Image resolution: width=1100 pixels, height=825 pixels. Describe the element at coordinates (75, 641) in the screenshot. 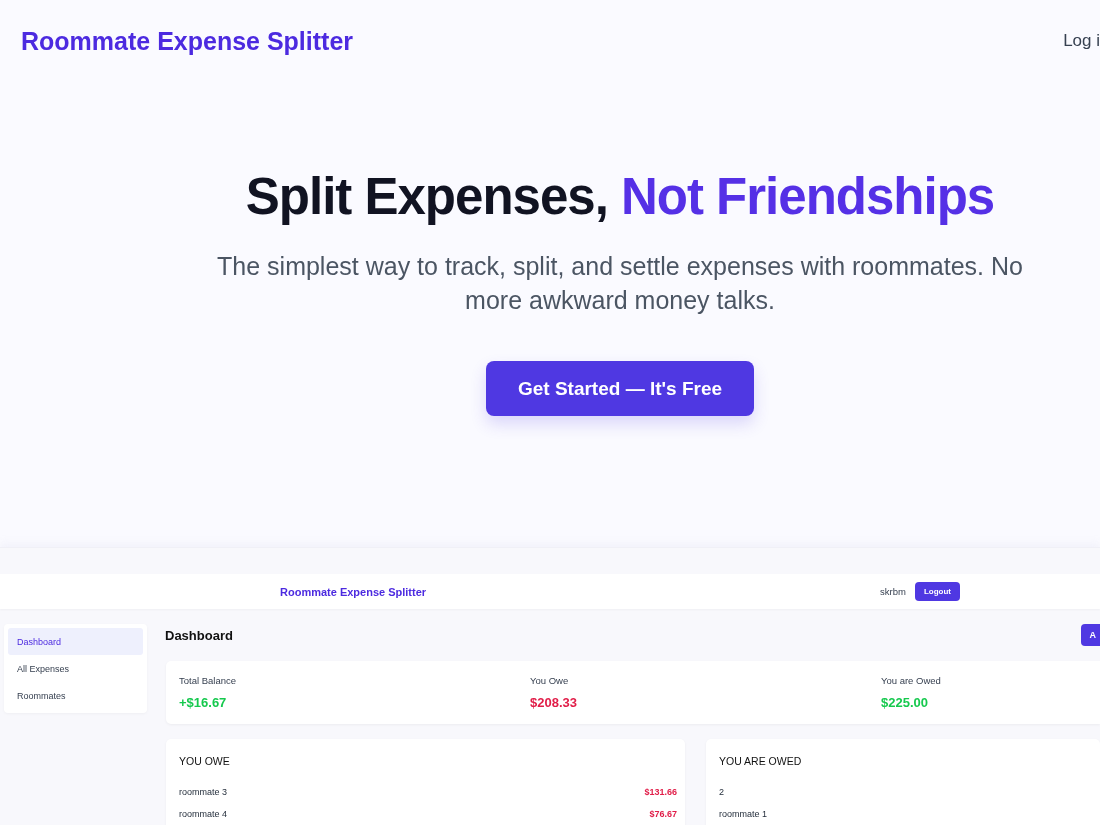

I see `sidebar-item: Dashboard` at that location.